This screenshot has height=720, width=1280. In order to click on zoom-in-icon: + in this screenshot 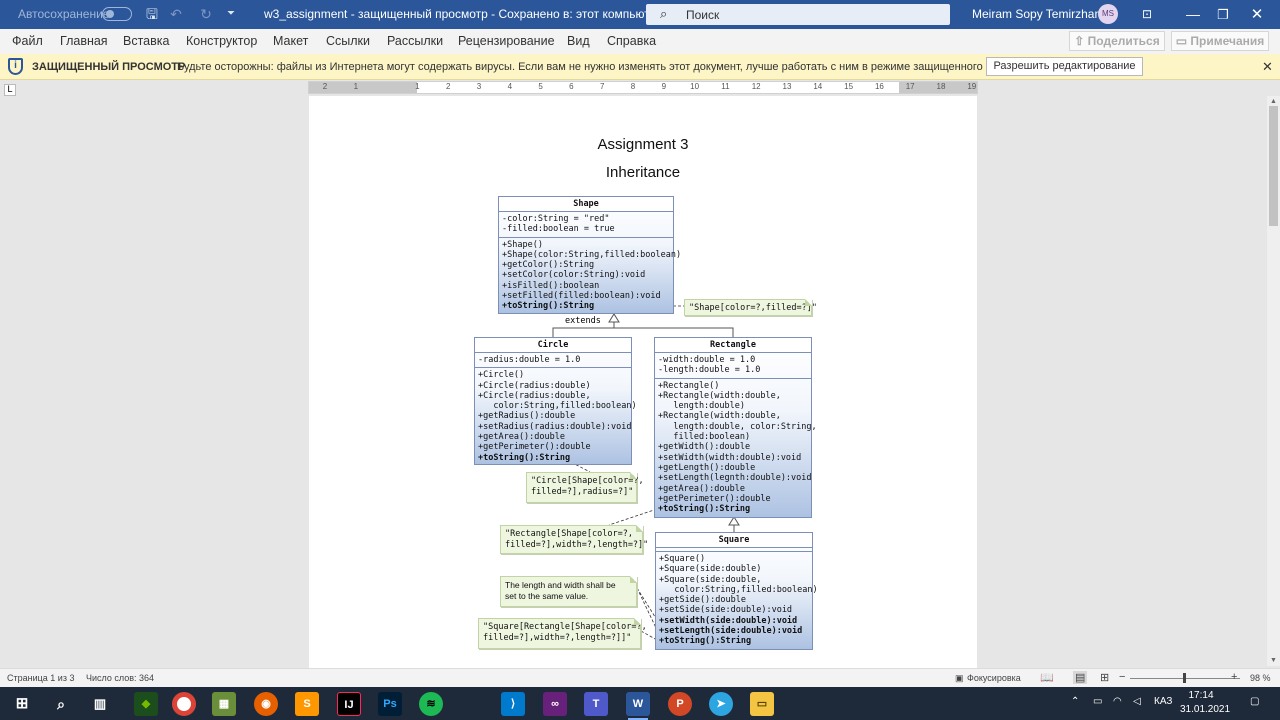, I will do `click(1234, 677)`.